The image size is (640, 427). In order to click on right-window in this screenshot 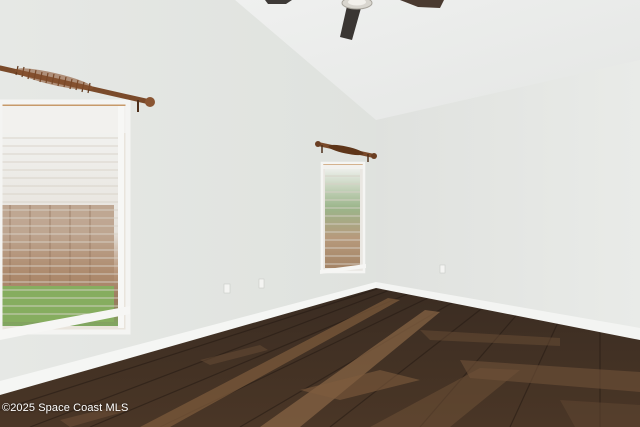, I will do `click(343, 217)`.